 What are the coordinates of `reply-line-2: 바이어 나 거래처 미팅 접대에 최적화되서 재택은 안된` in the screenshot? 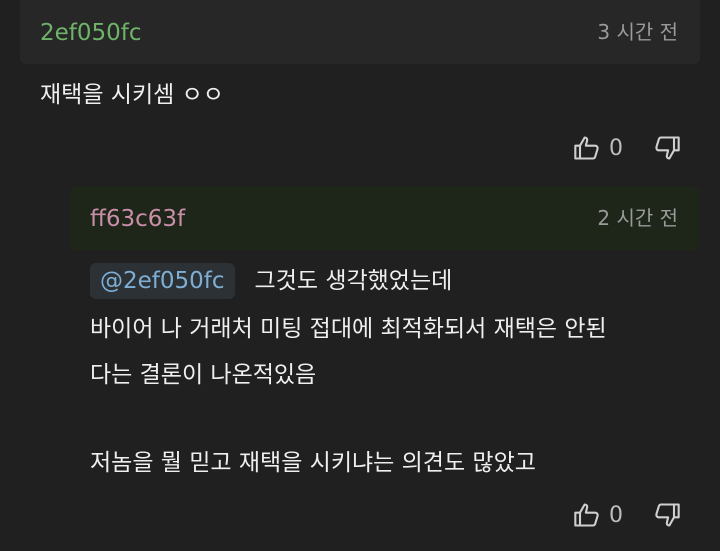 It's located at (348, 329).